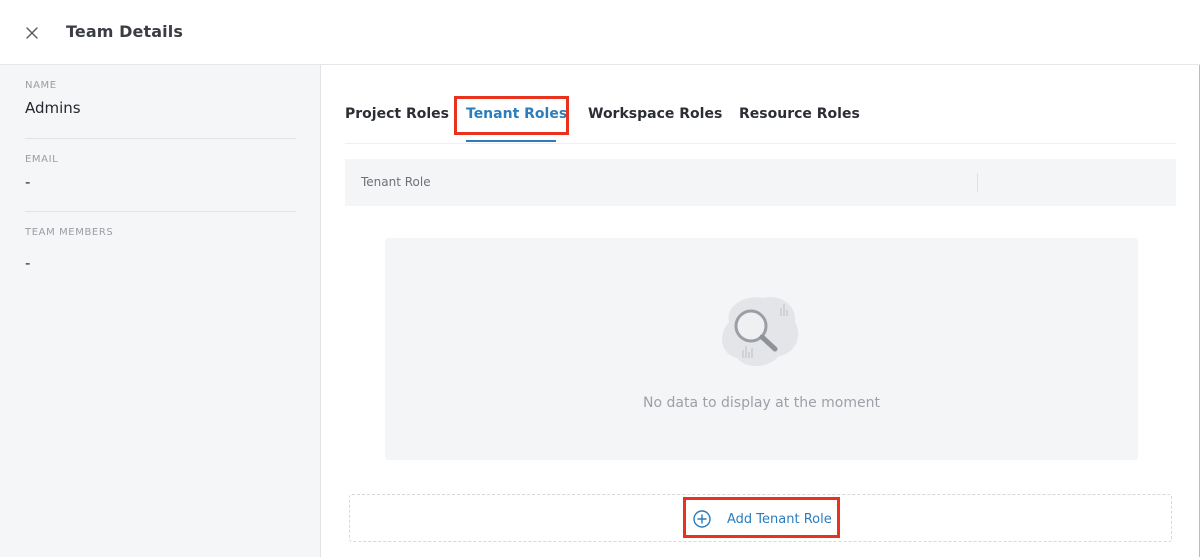 This screenshot has height=557, width=1200. What do you see at coordinates (977, 182) in the screenshot?
I see `column-separator` at bounding box center [977, 182].